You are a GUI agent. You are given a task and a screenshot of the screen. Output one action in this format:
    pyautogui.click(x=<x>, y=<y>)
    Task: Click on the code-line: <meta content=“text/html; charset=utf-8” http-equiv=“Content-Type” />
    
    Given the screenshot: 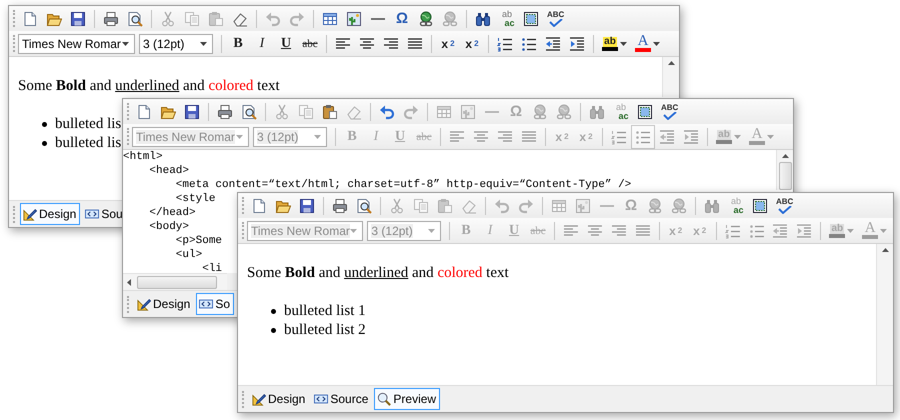 What is the action you would take?
    pyautogui.click(x=403, y=185)
    